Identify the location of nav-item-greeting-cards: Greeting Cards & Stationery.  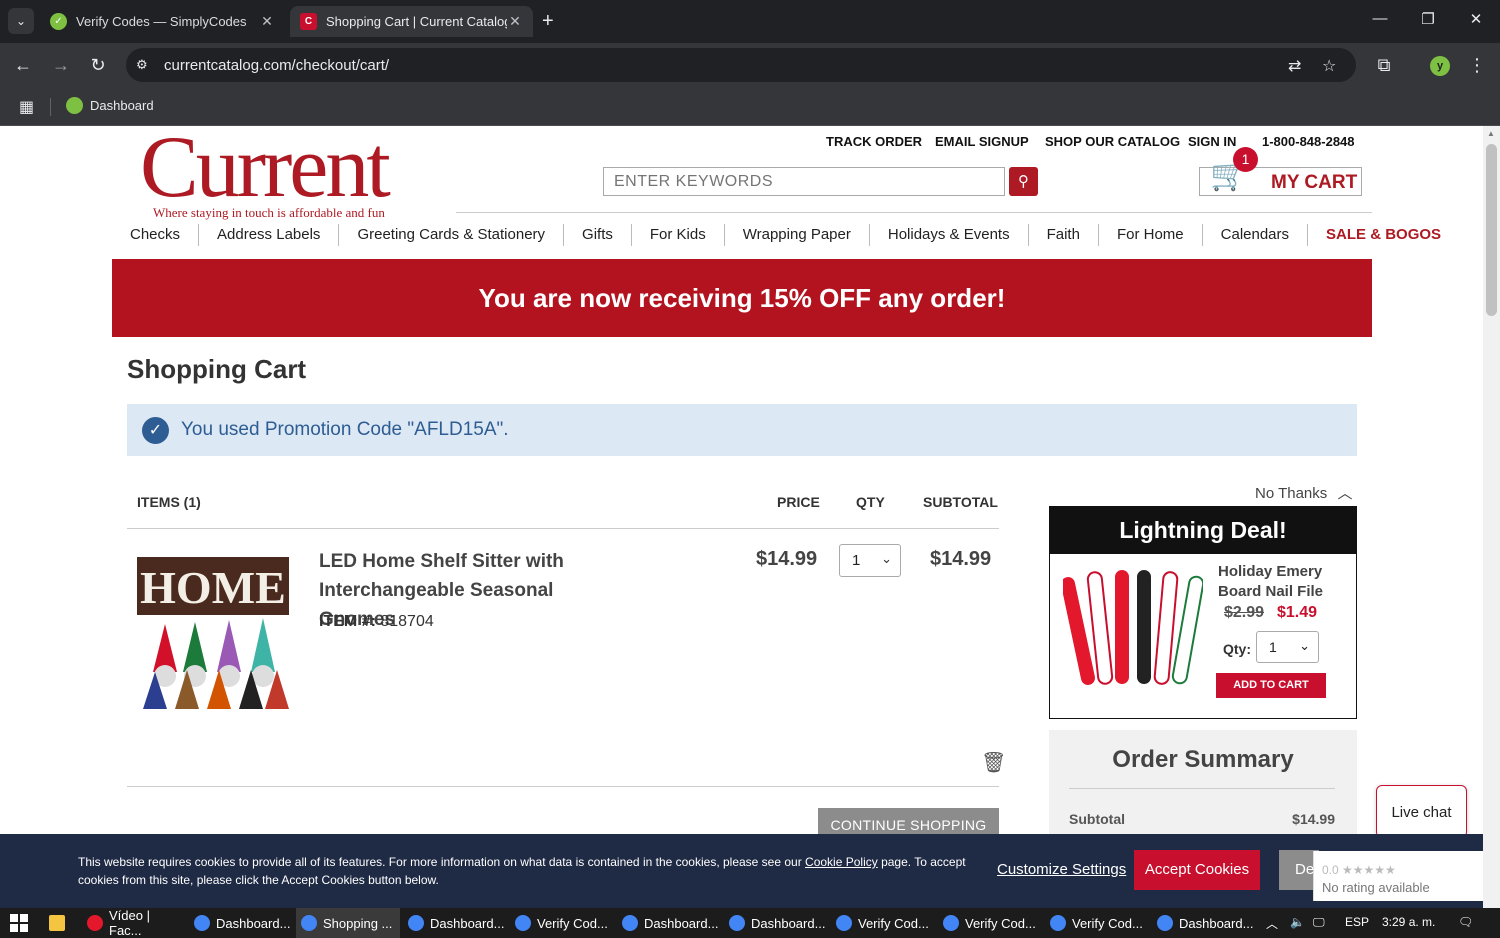
(452, 235).